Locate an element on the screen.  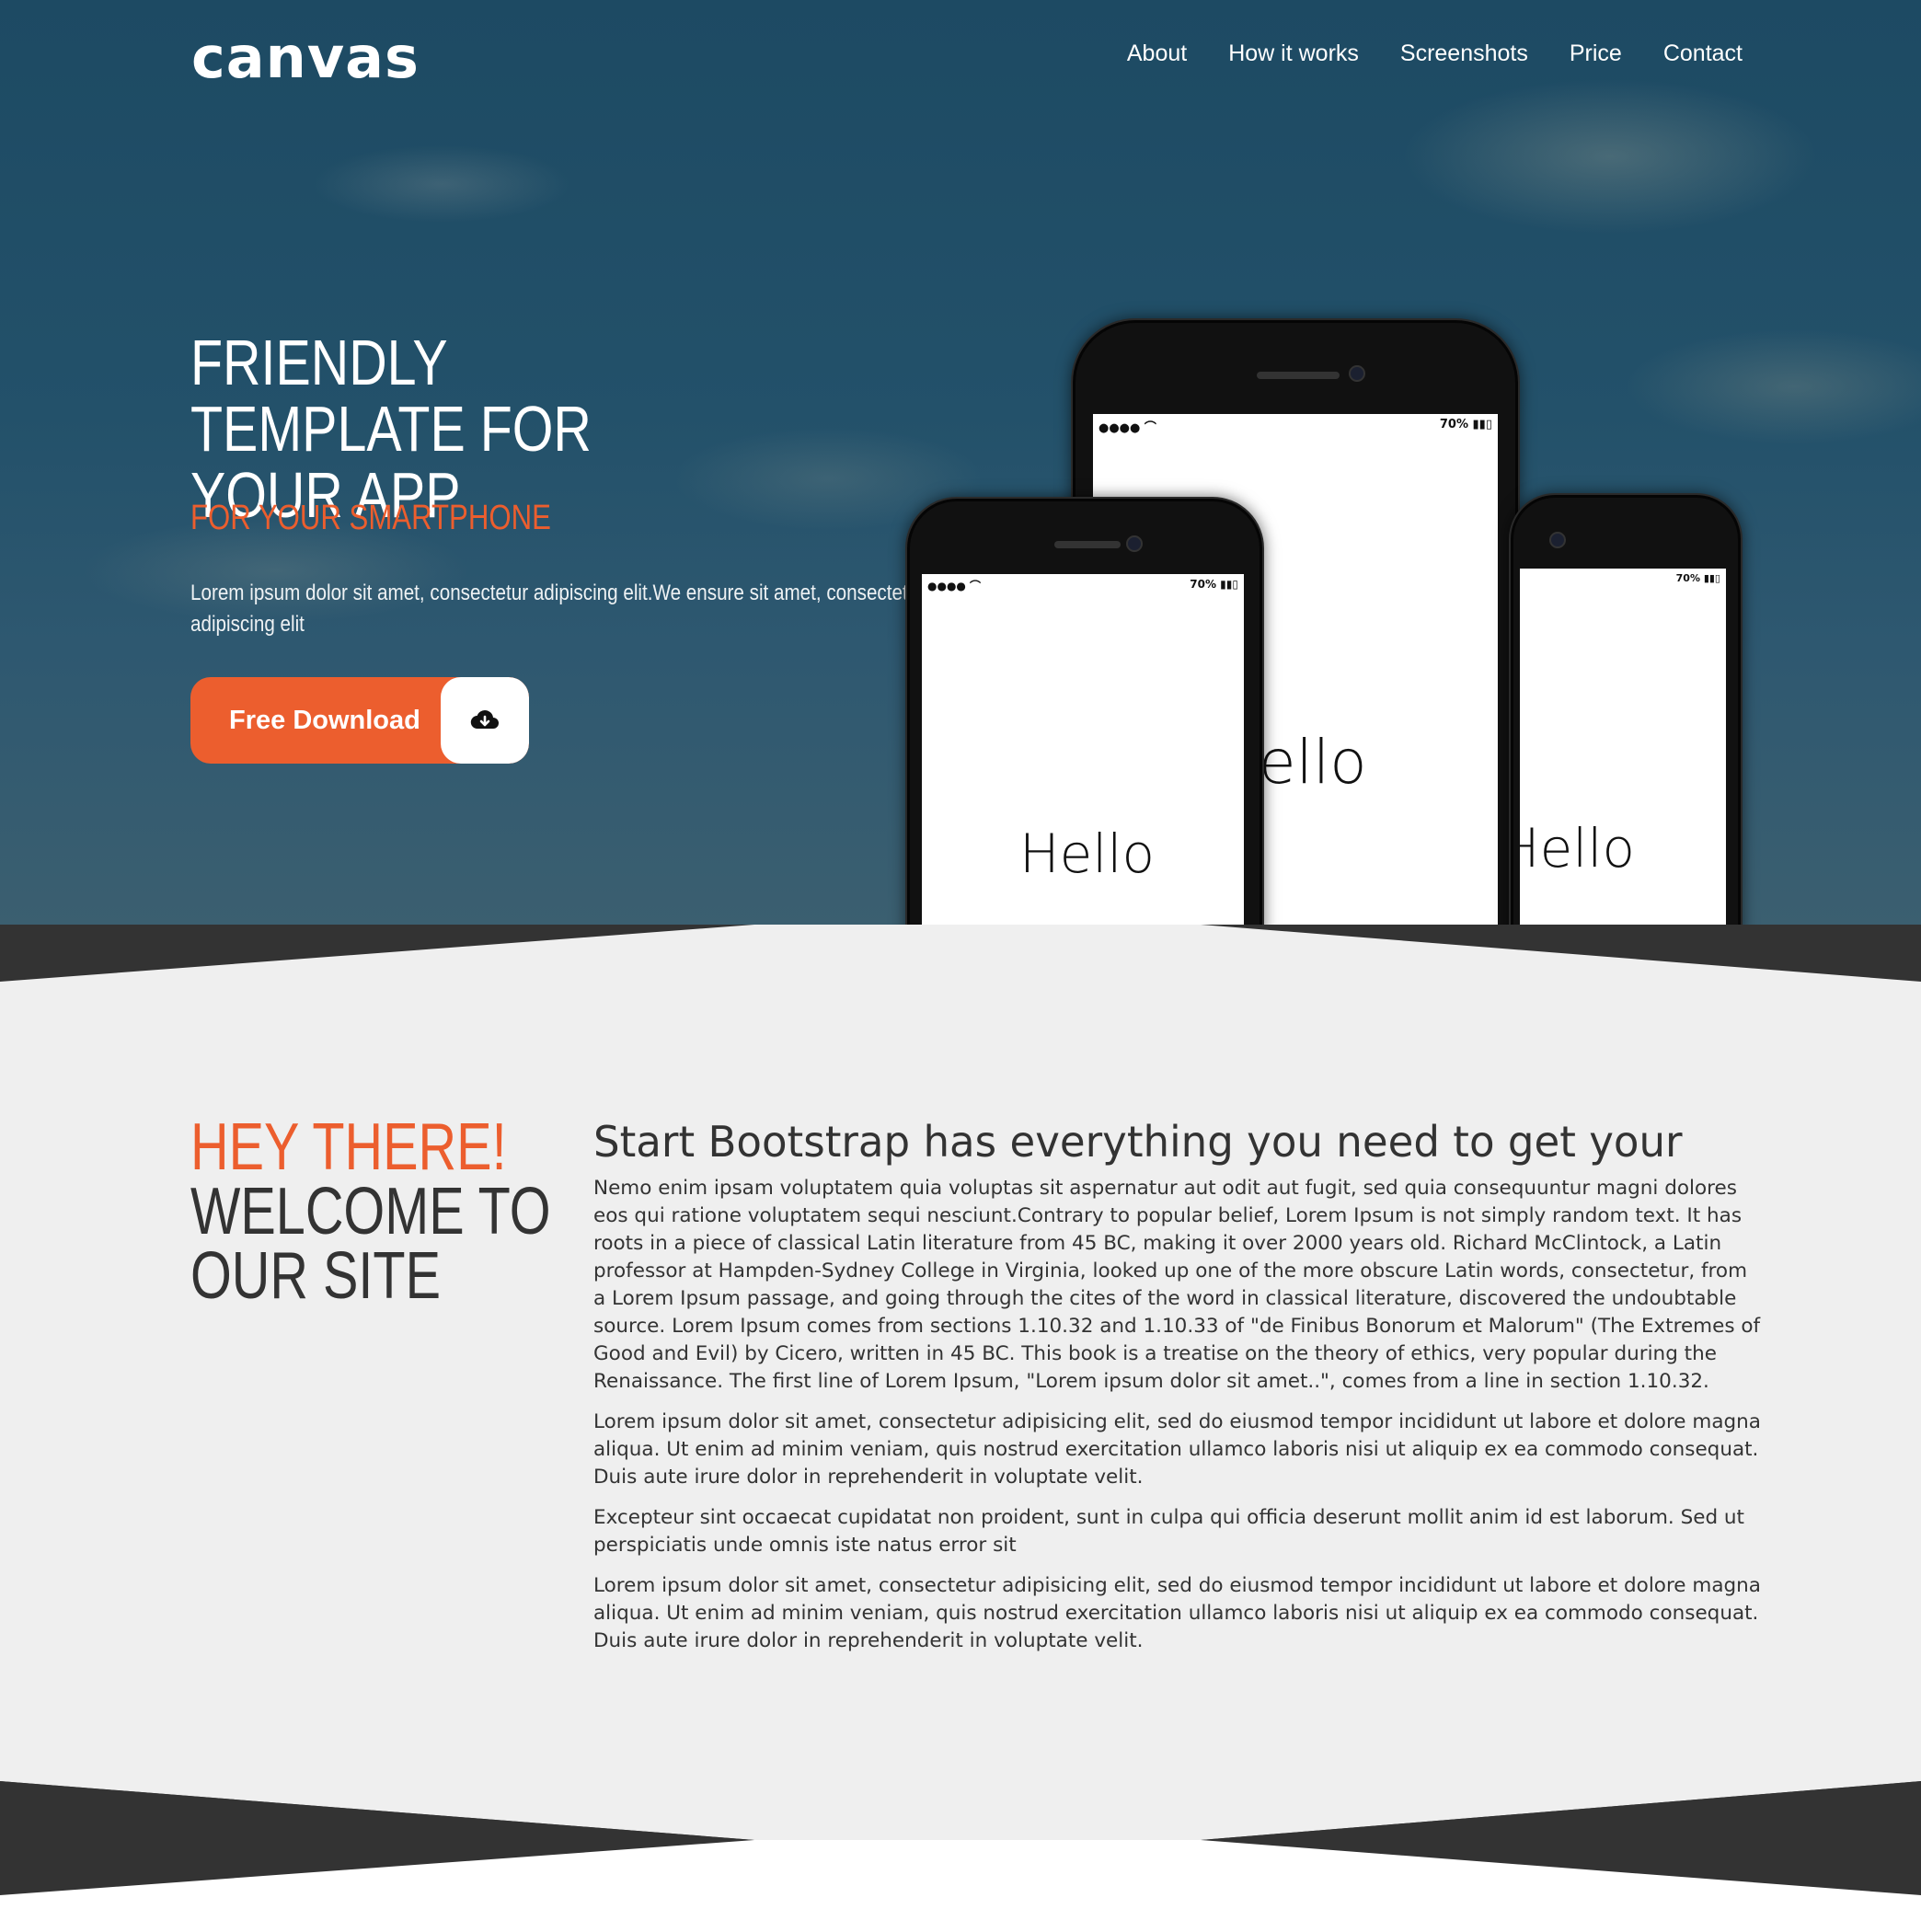
nav-price: Price is located at coordinates (1596, 53).